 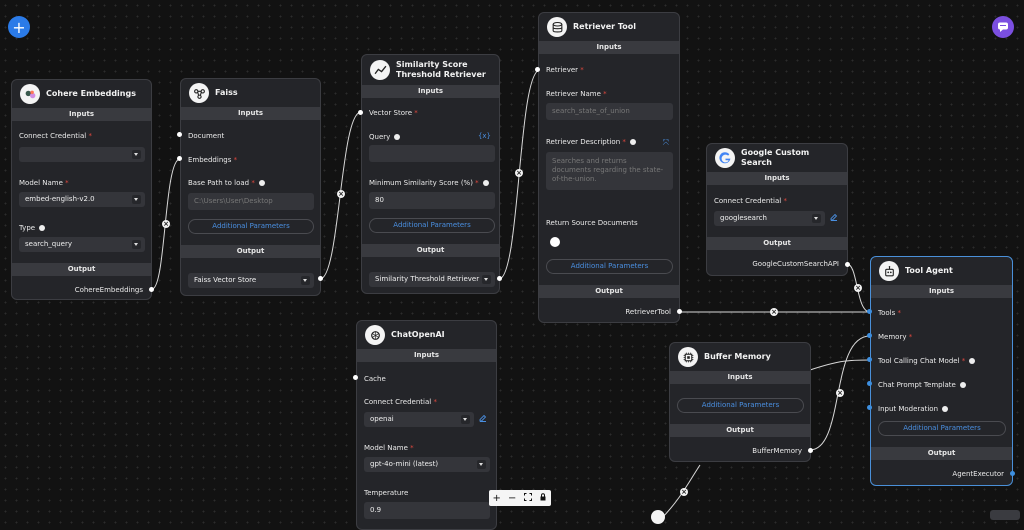 I want to click on return-source-toggle, so click(x=555, y=242).